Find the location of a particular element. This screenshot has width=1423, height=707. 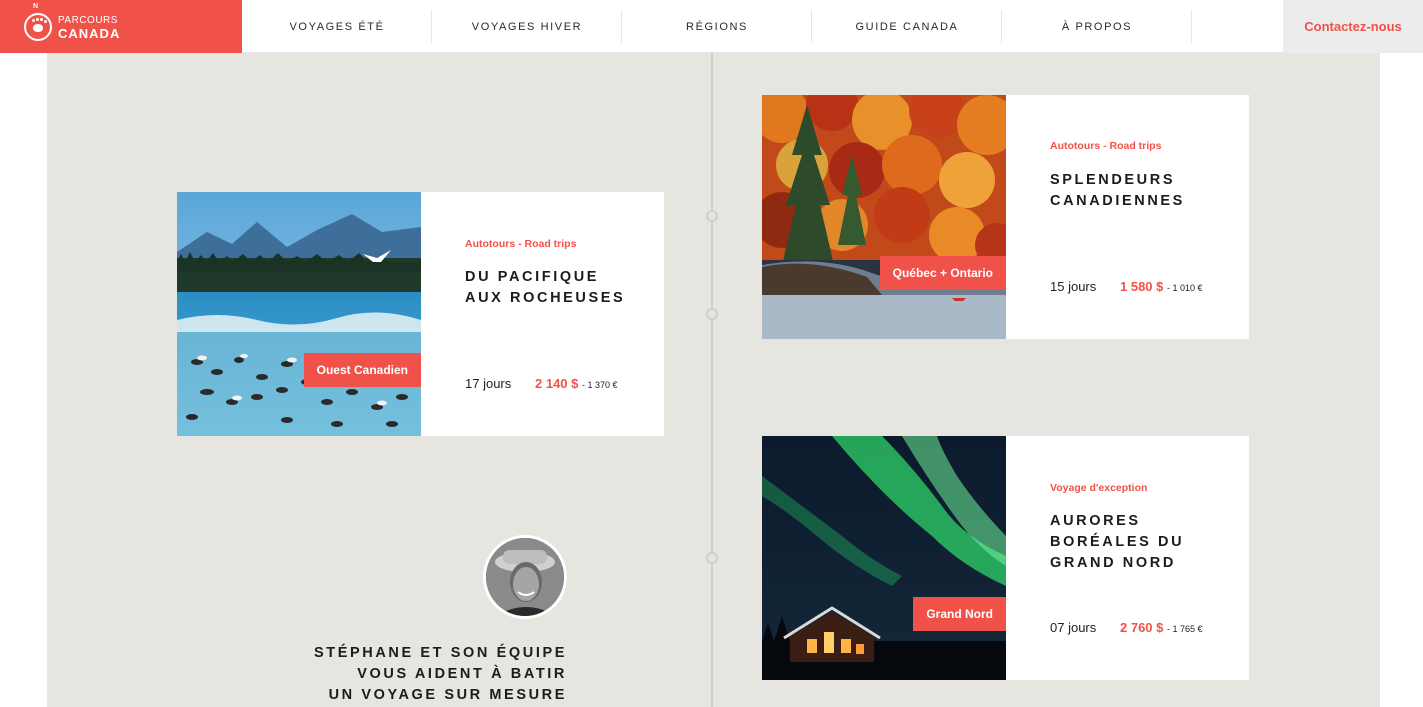

trip-price-eur: - 1 765 € is located at coordinates (1185, 629).